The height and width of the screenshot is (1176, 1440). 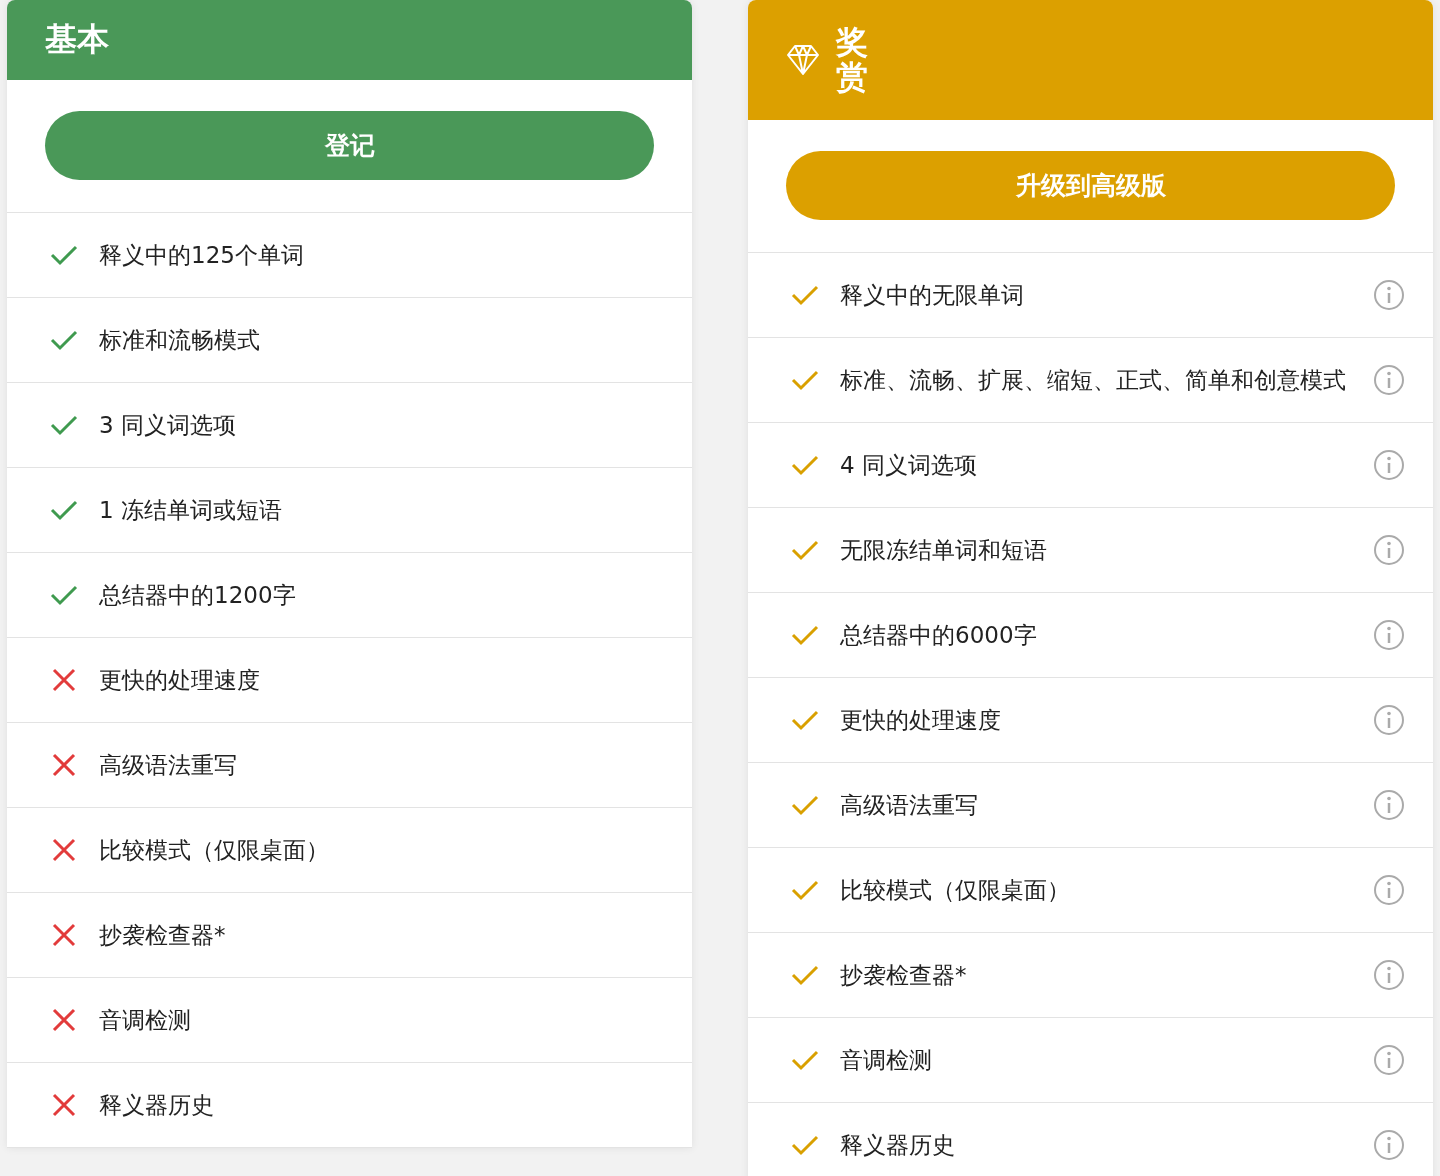 I want to click on plan-title: 奖赏, so click(x=852, y=60).